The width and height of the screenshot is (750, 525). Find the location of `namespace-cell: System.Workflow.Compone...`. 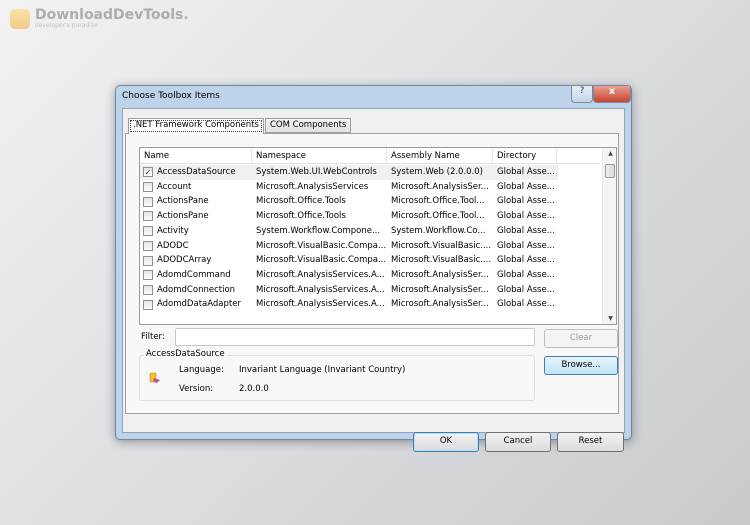

namespace-cell: System.Workflow.Compone... is located at coordinates (318, 230).